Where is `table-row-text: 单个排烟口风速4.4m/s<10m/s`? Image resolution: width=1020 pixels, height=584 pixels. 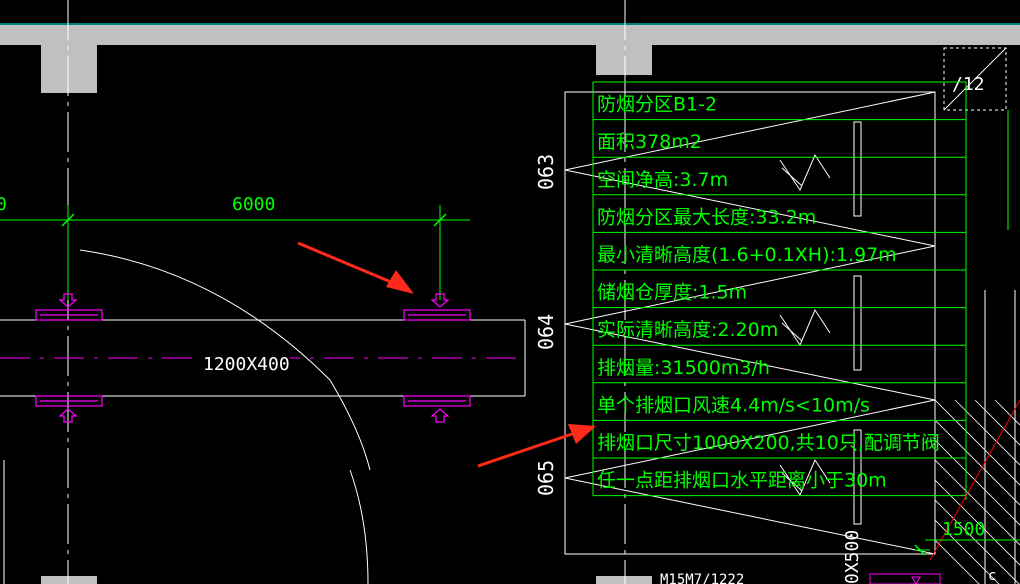
table-row-text: 单个排烟口风速4.4m/s<10m/s is located at coordinates (733, 405).